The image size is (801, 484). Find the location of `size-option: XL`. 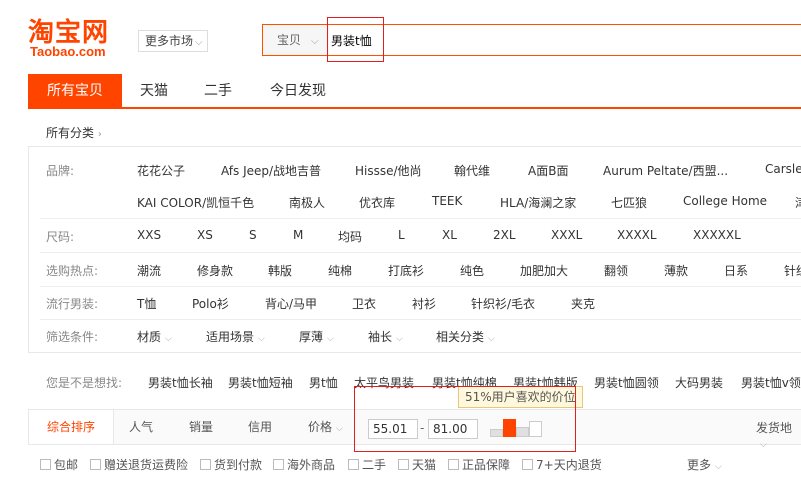

size-option: XL is located at coordinates (449, 235).